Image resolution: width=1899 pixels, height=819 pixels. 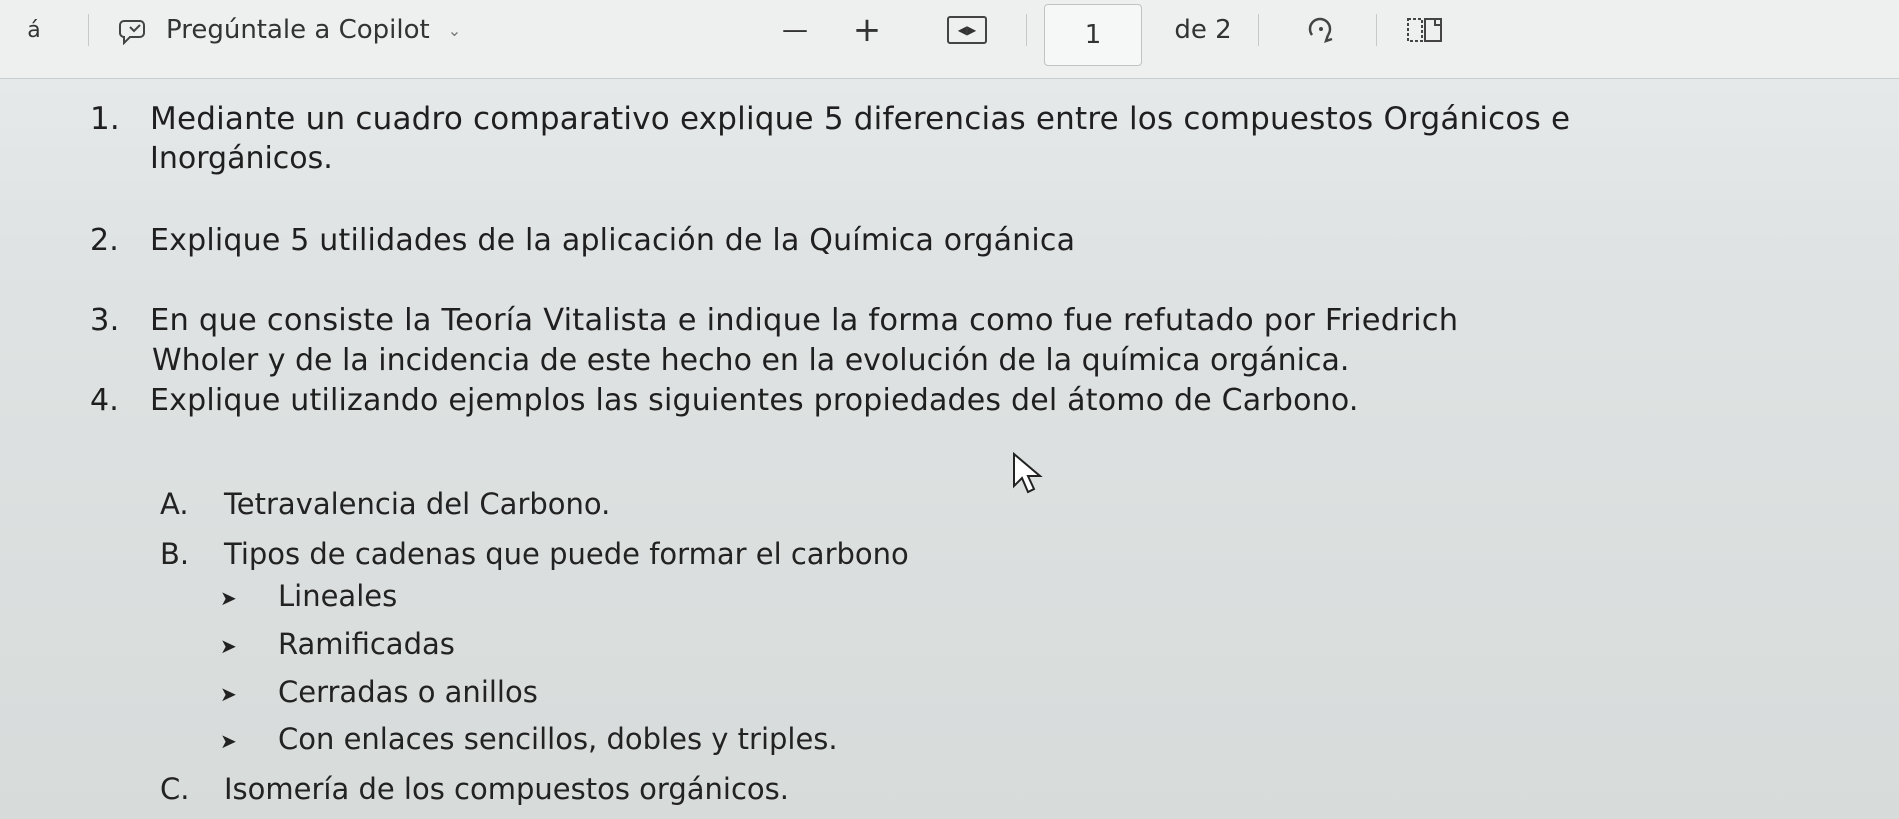 What do you see at coordinates (135, 30) in the screenshot?
I see `copilot-icon` at bounding box center [135, 30].